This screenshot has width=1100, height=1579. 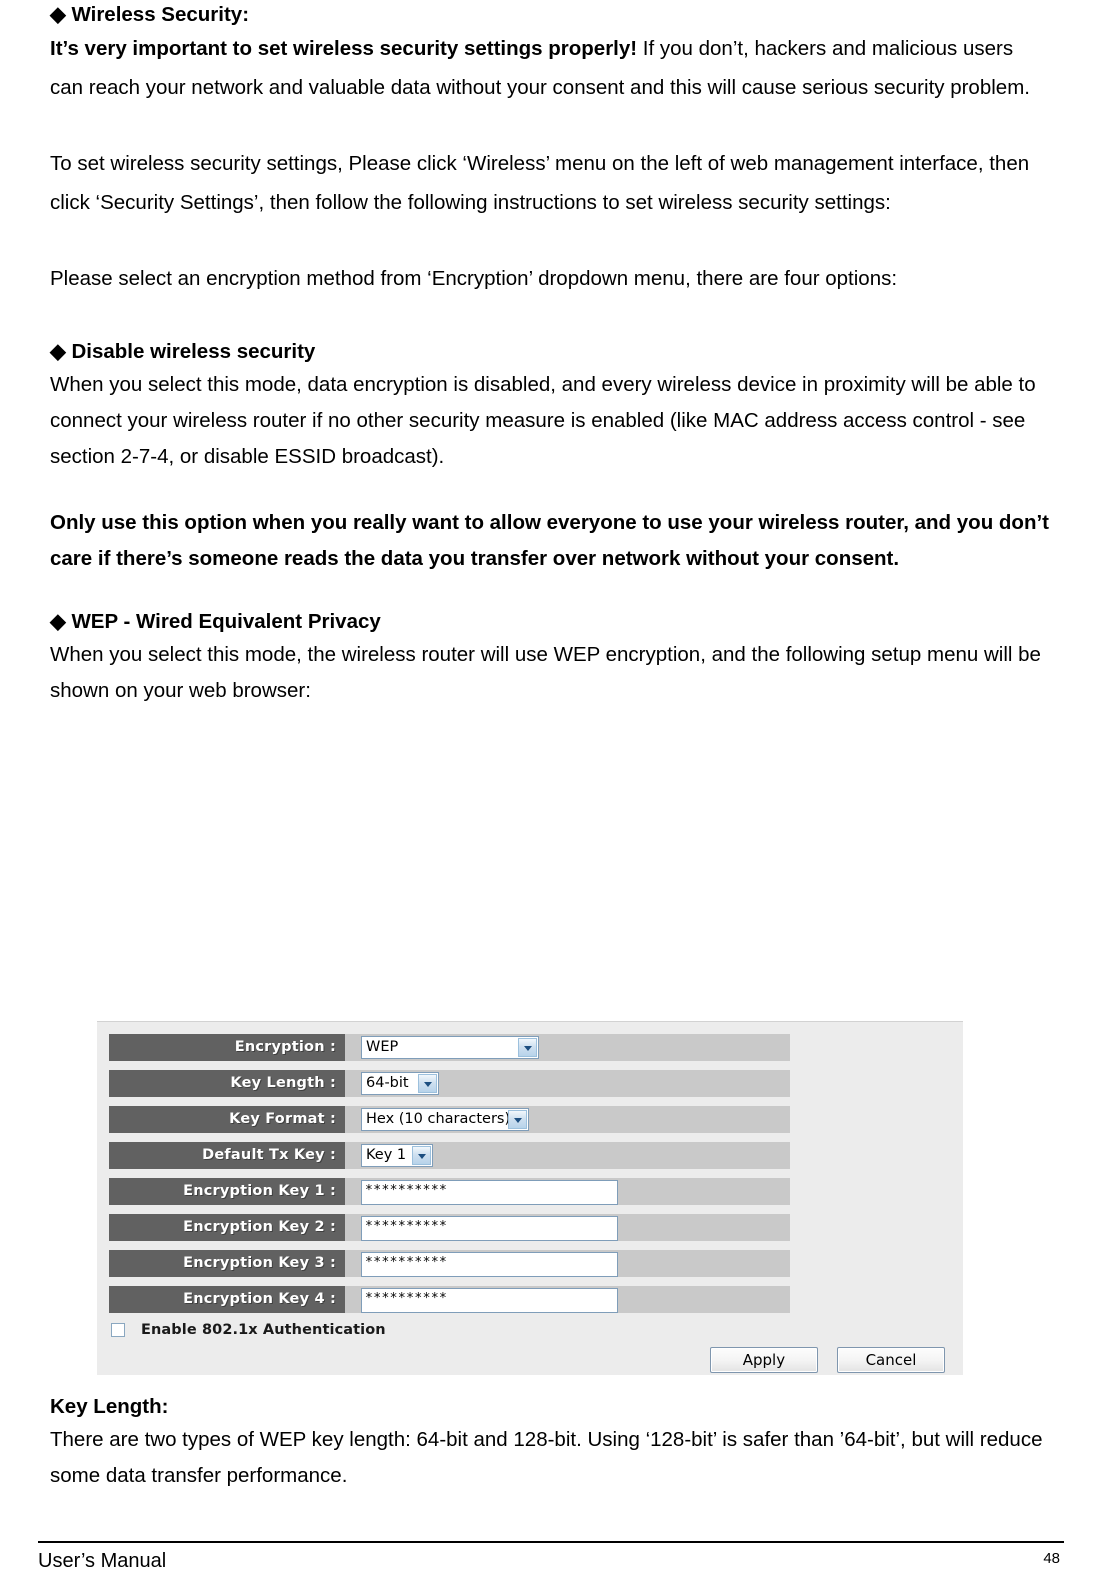 What do you see at coordinates (227, 1227) in the screenshot?
I see `form-row-label: Encryption Key 2 :` at bounding box center [227, 1227].